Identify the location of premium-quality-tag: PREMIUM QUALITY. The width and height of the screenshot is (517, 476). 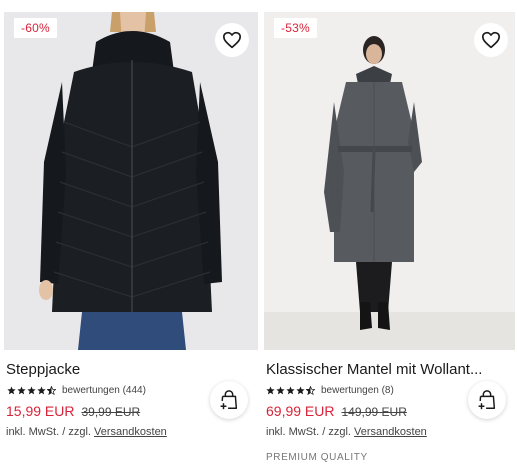
(317, 457).